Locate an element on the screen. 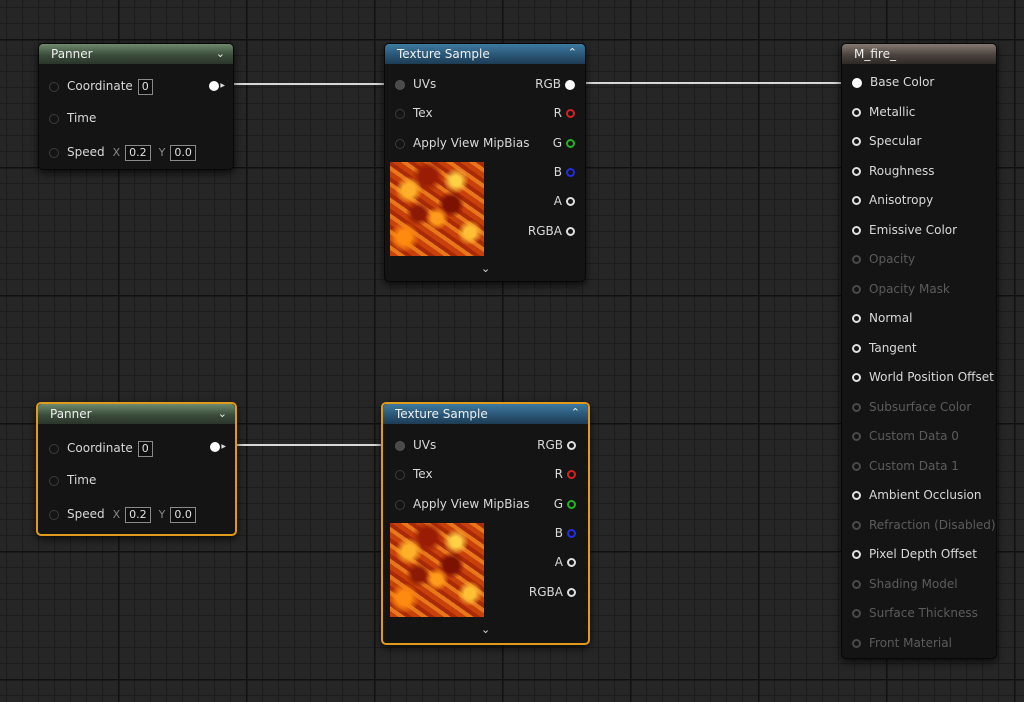 This screenshot has height=702, width=1024. uvs-pin is located at coordinates (400, 84).